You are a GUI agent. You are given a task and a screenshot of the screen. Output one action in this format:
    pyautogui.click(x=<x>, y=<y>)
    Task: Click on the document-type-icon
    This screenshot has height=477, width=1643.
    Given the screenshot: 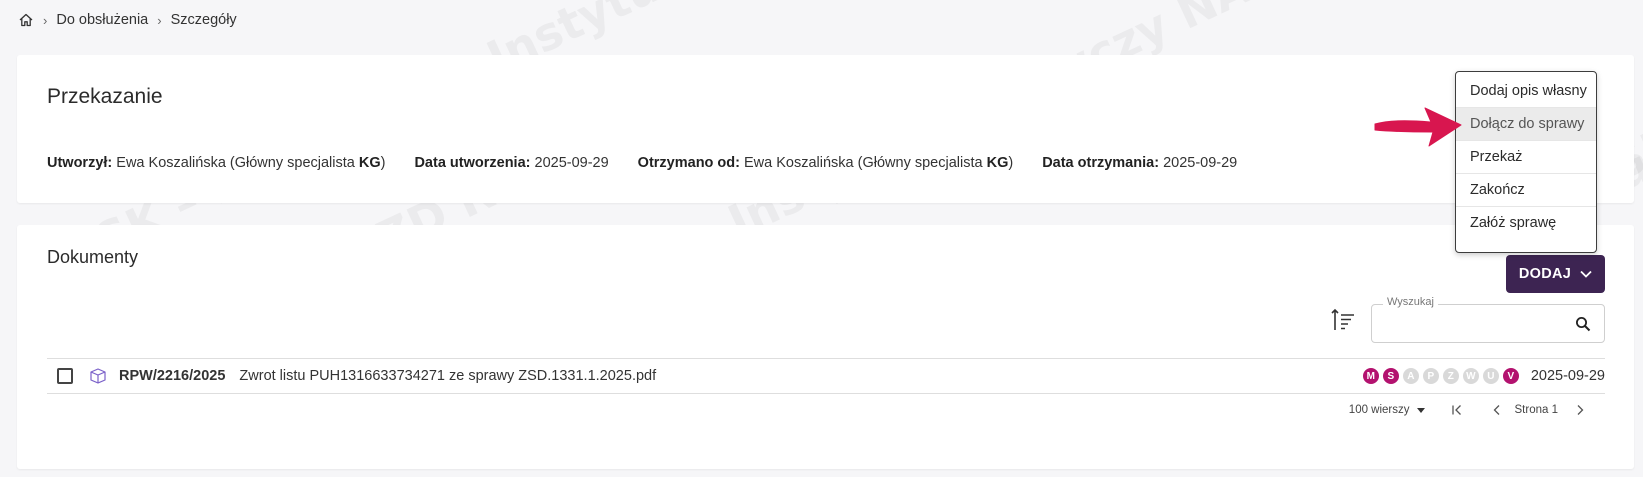 What is the action you would take?
    pyautogui.click(x=98, y=376)
    